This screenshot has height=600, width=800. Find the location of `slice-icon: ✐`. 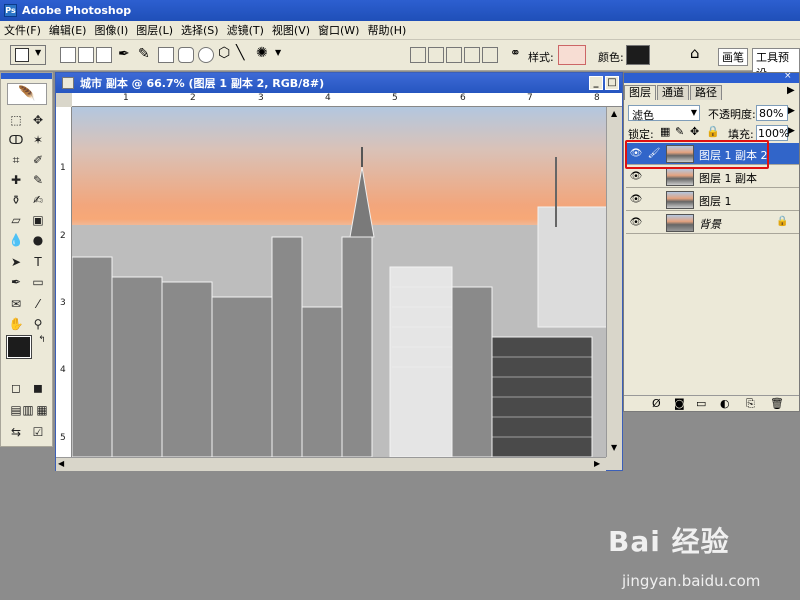

slice-icon: ✐ is located at coordinates (38, 160).